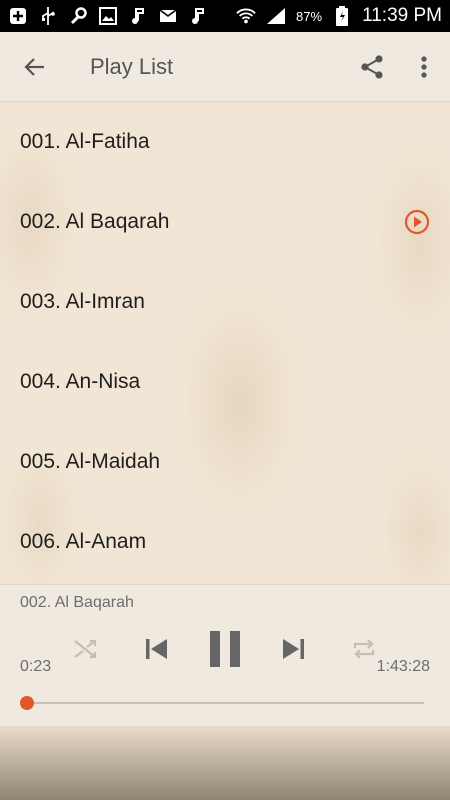 Image resolution: width=450 pixels, height=800 pixels. Describe the element at coordinates (225, 763) in the screenshot. I see `background-footer` at that location.